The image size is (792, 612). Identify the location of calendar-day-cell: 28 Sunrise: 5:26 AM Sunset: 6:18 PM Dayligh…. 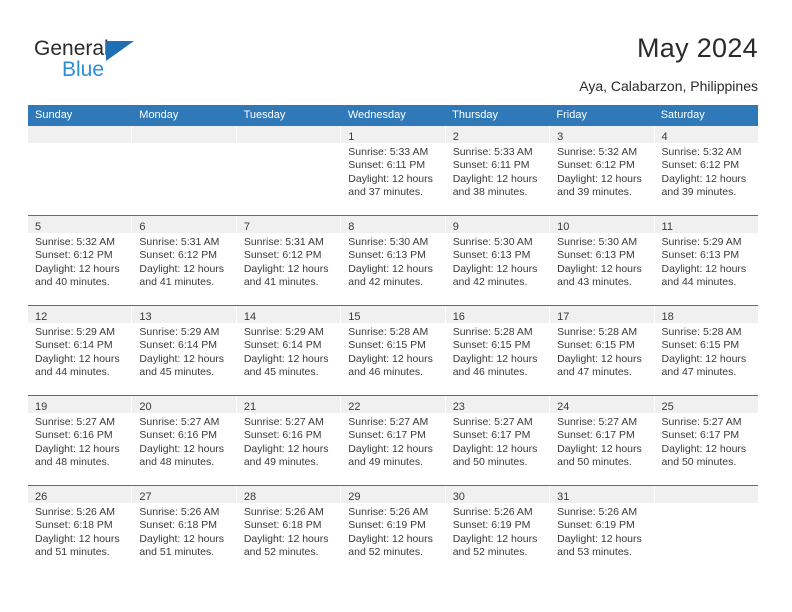
(289, 530).